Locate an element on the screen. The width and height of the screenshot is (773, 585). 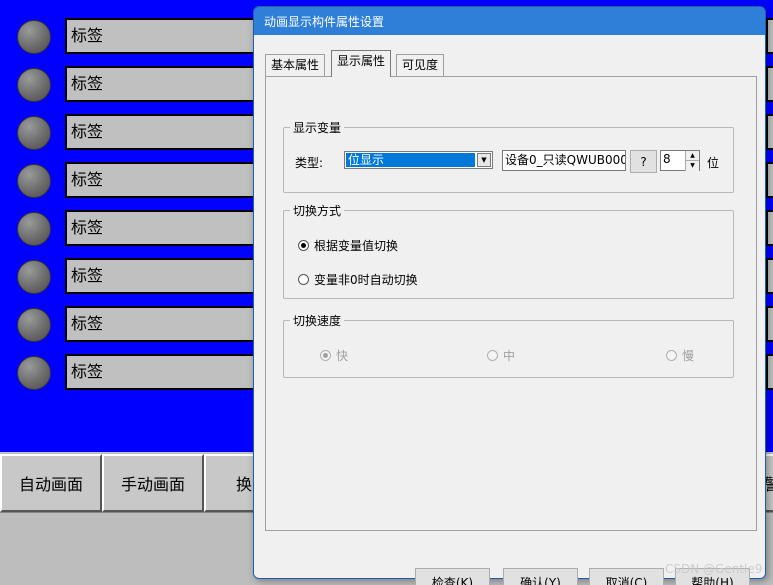
switch-speed-group-label: 切换速度 is located at coordinates (317, 320).